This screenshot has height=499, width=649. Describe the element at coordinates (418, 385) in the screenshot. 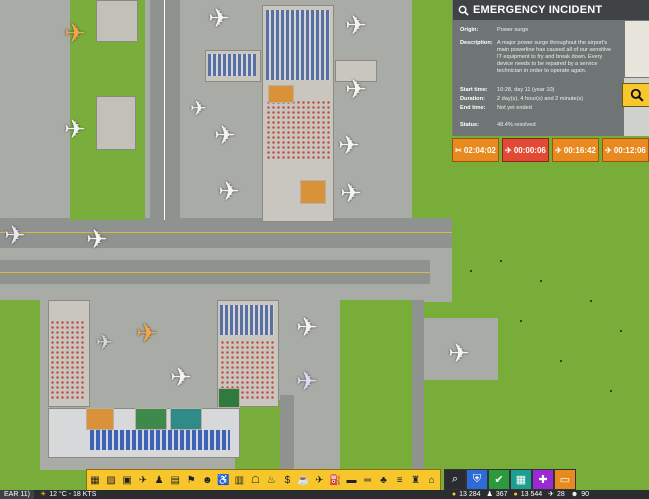

I see `taxiway-east` at that location.